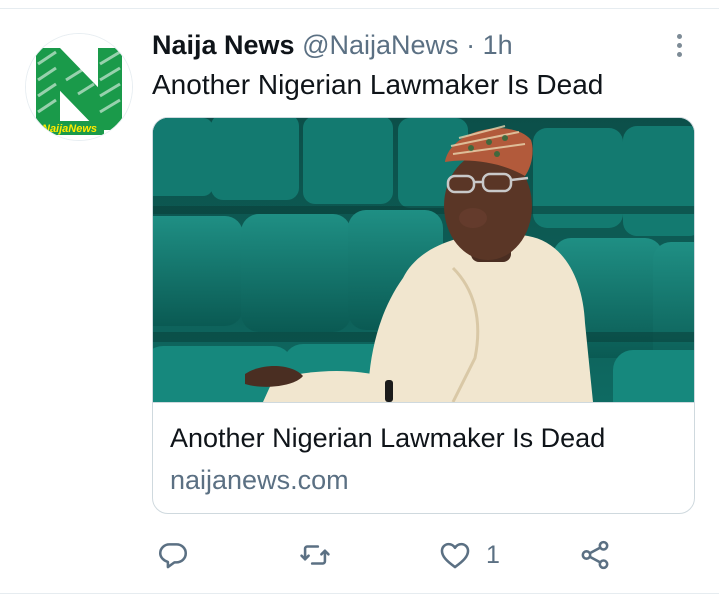 This screenshot has width=719, height=596. Describe the element at coordinates (223, 45) in the screenshot. I see `author-name: Naija News` at that location.